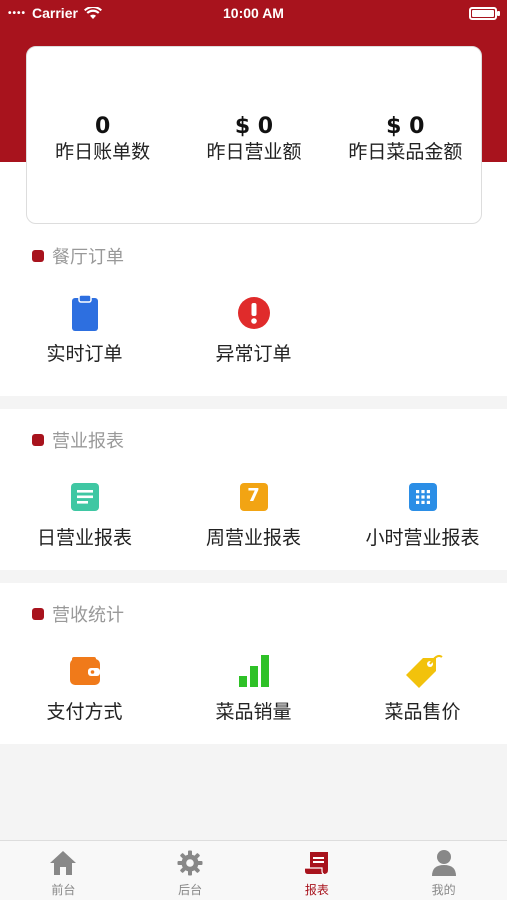 The height and width of the screenshot is (900, 507). I want to click on calendar-badge: 7, so click(253, 495).